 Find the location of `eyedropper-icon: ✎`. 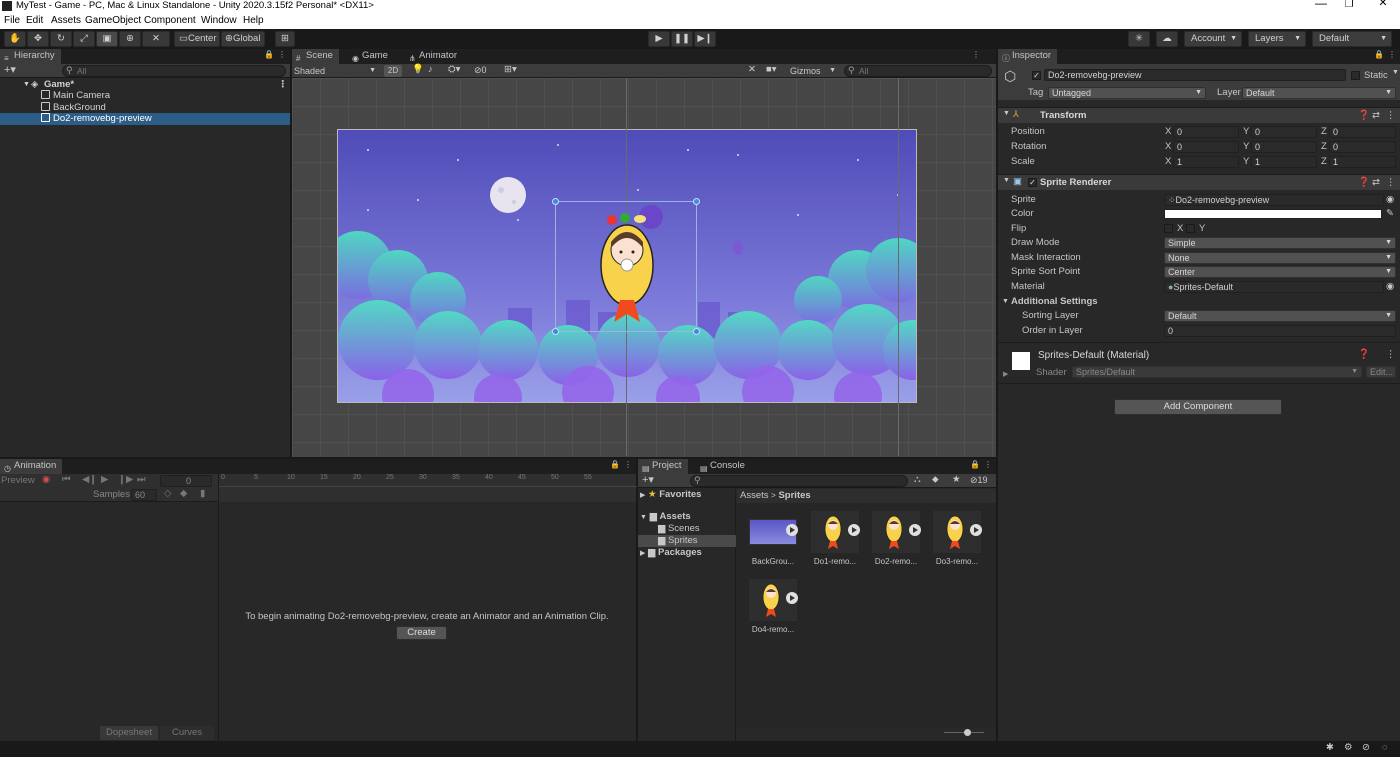

eyedropper-icon: ✎ is located at coordinates (1390, 214).